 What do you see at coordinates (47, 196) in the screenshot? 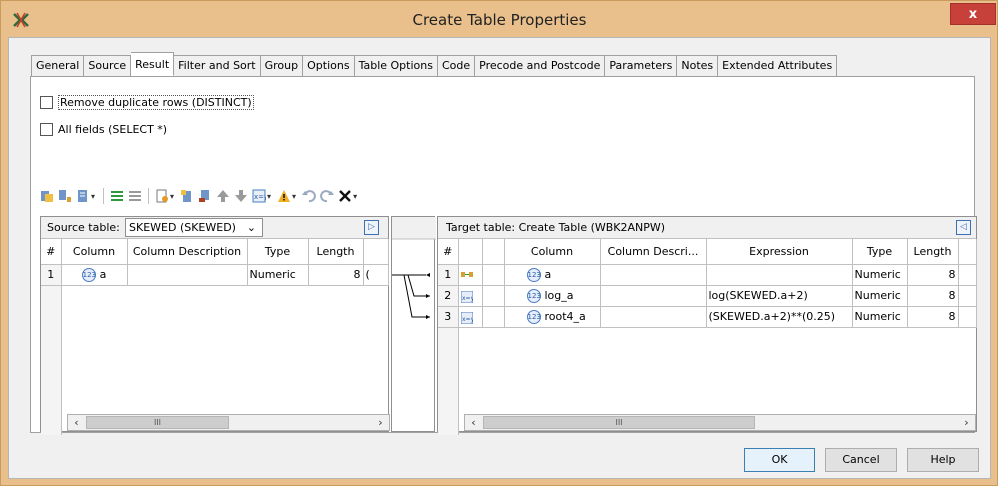
I see `import-columns-icon` at bounding box center [47, 196].